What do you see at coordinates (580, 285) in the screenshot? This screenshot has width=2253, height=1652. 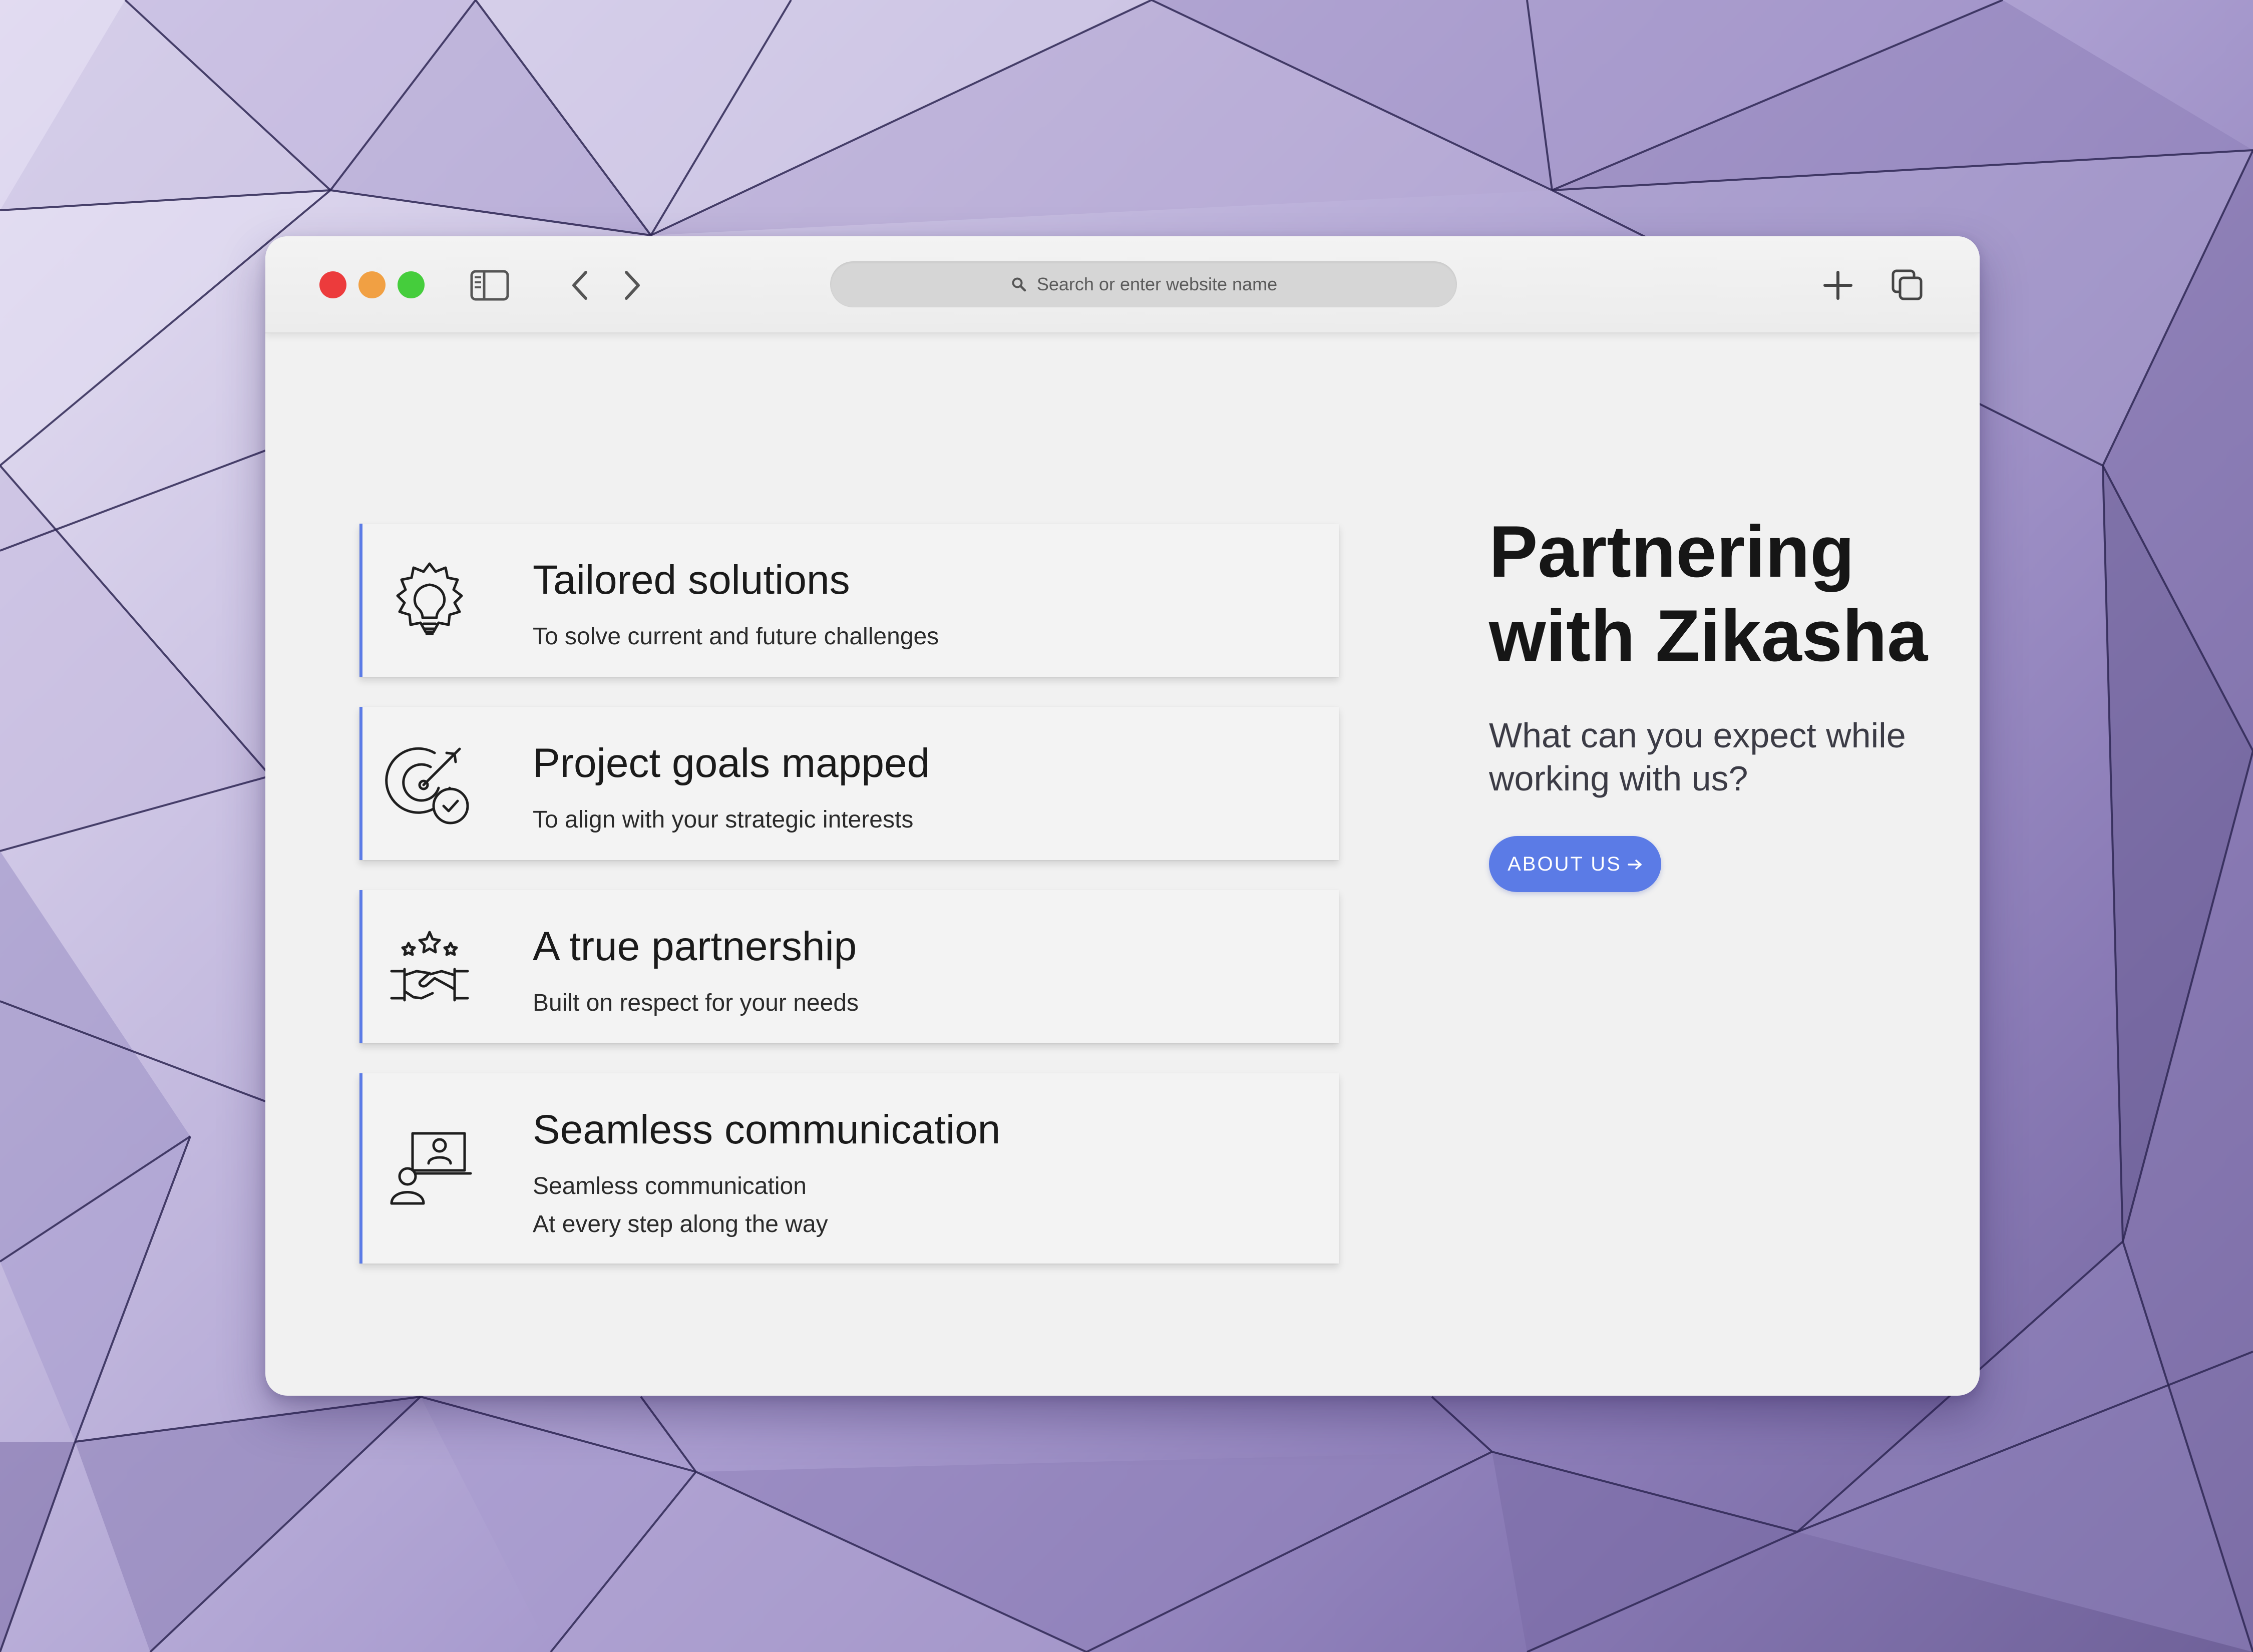 I see `back-arrow-icon` at bounding box center [580, 285].